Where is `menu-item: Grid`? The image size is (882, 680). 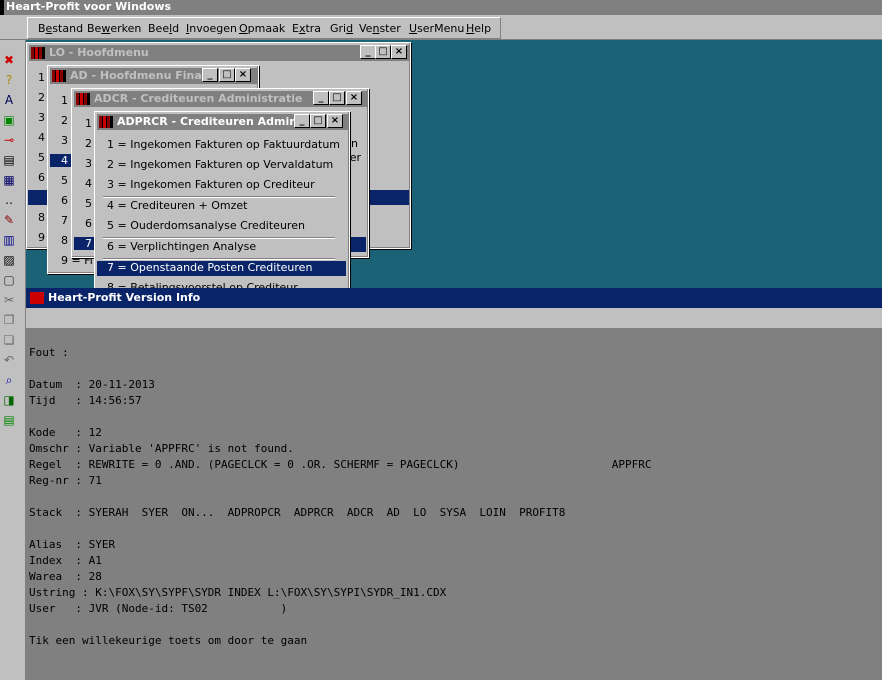 menu-item: Grid is located at coordinates (341, 28).